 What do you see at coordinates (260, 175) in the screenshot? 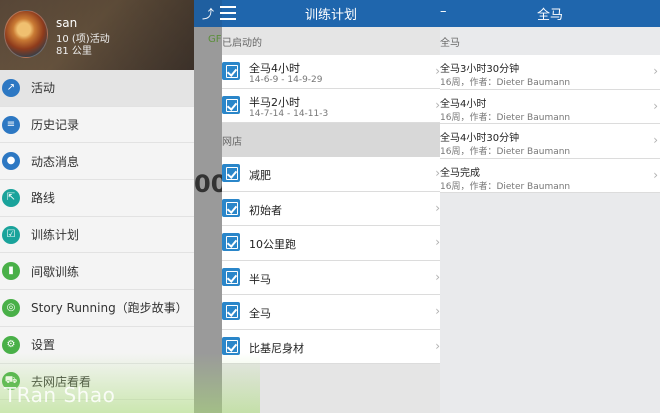
I see `shop-plan-title: 减肥` at bounding box center [260, 175].